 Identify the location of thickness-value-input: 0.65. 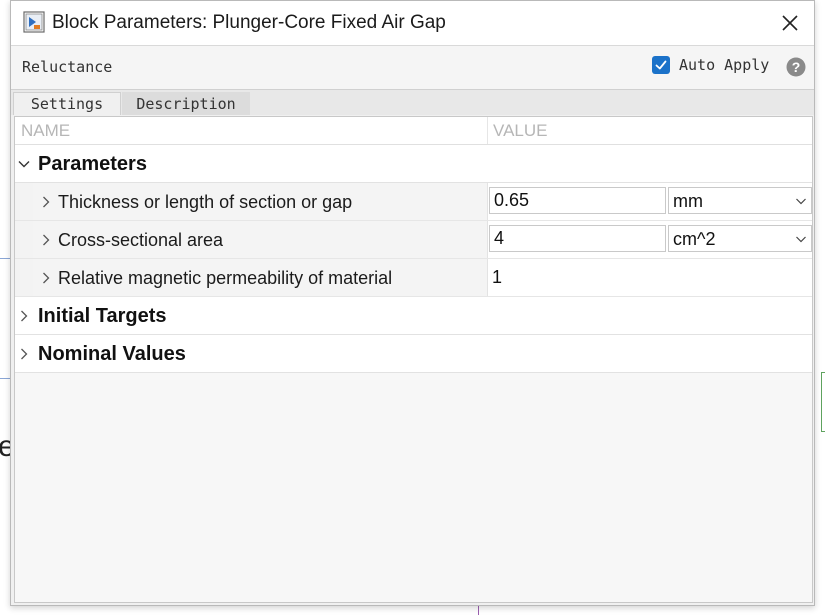
(577, 200).